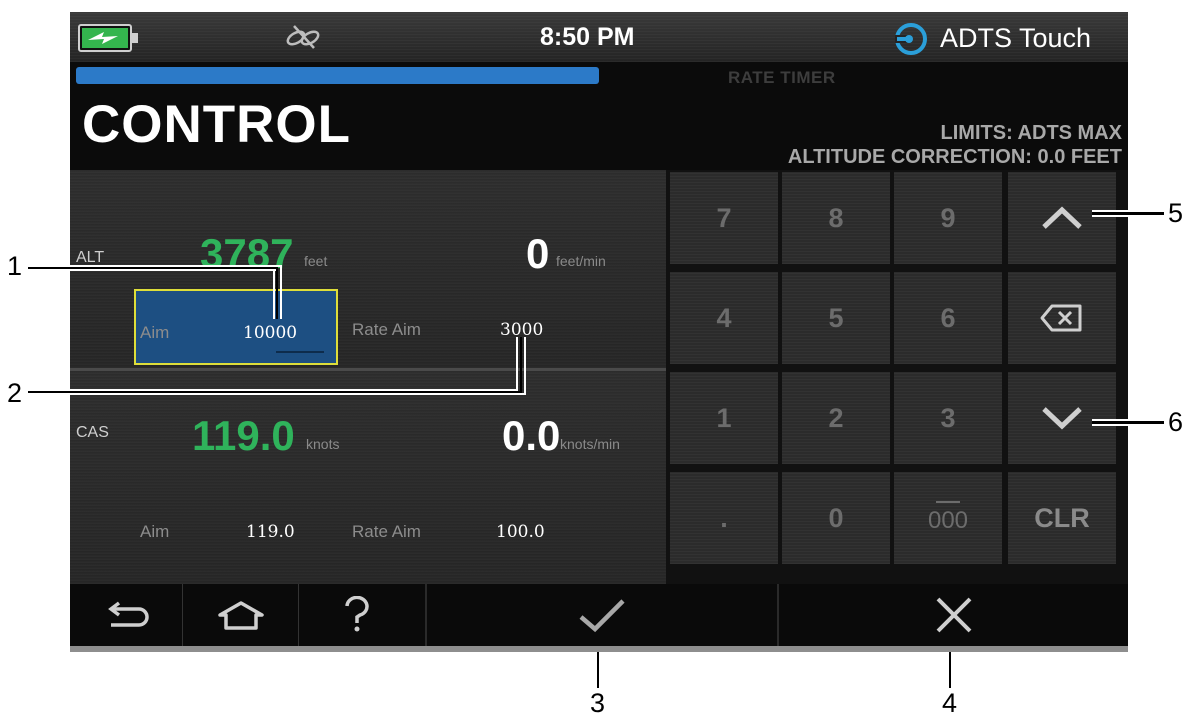  I want to click on backspace-icon, so click(1061, 318).